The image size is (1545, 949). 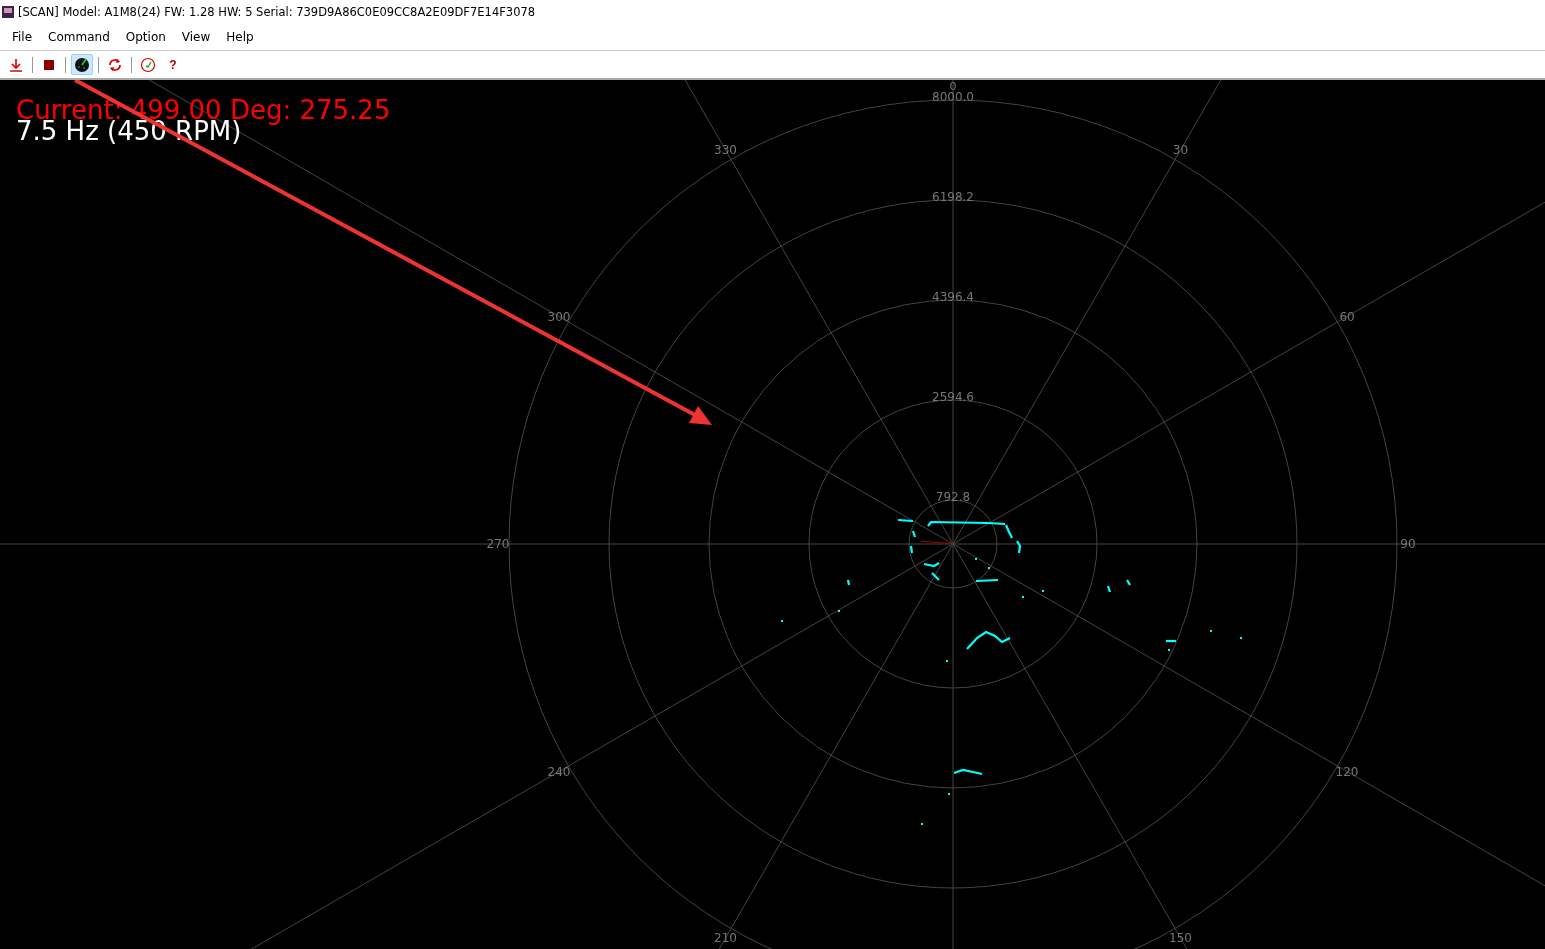 I want to click on angle-label: 240, so click(x=559, y=771).